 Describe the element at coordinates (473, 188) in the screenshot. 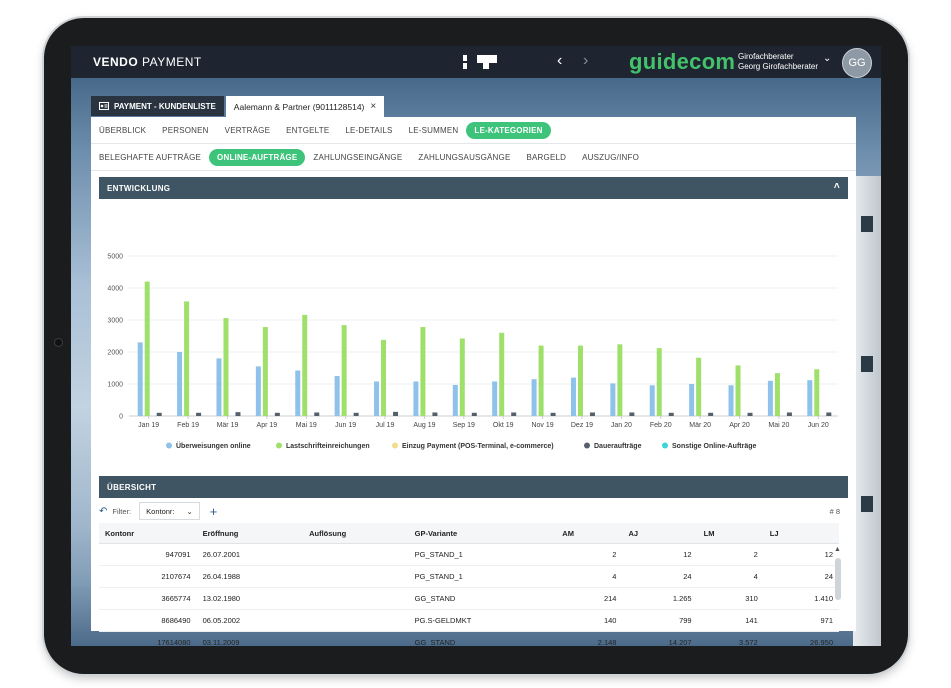

I see `chart-section-header: ENTWICKLUNG ˄` at that location.